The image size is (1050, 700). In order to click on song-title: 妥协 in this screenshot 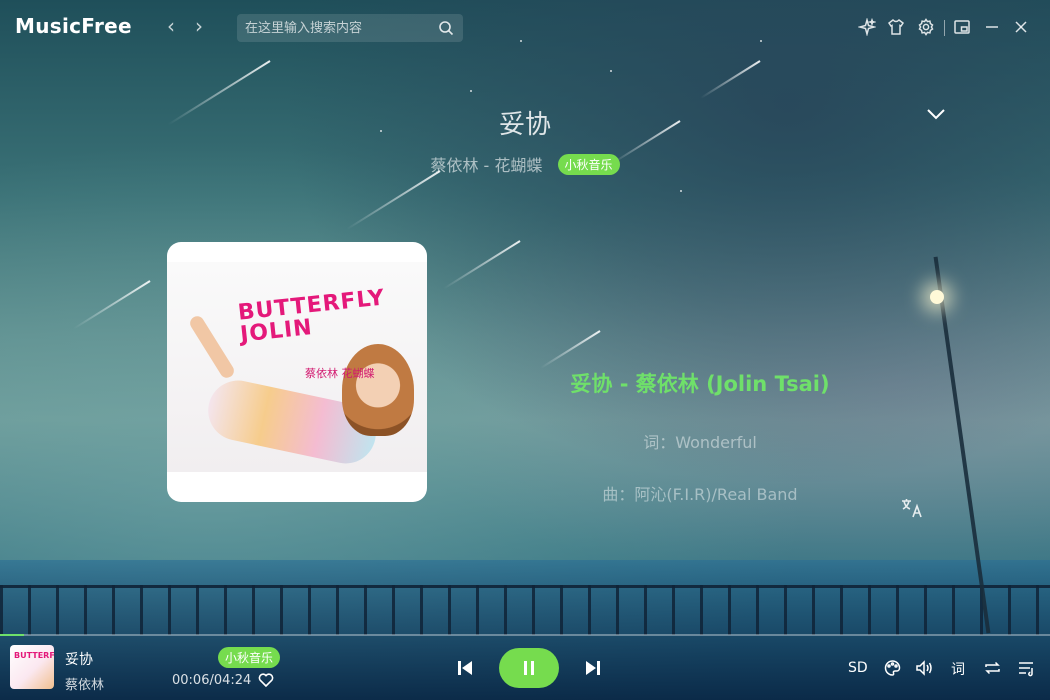, I will do `click(524, 125)`.